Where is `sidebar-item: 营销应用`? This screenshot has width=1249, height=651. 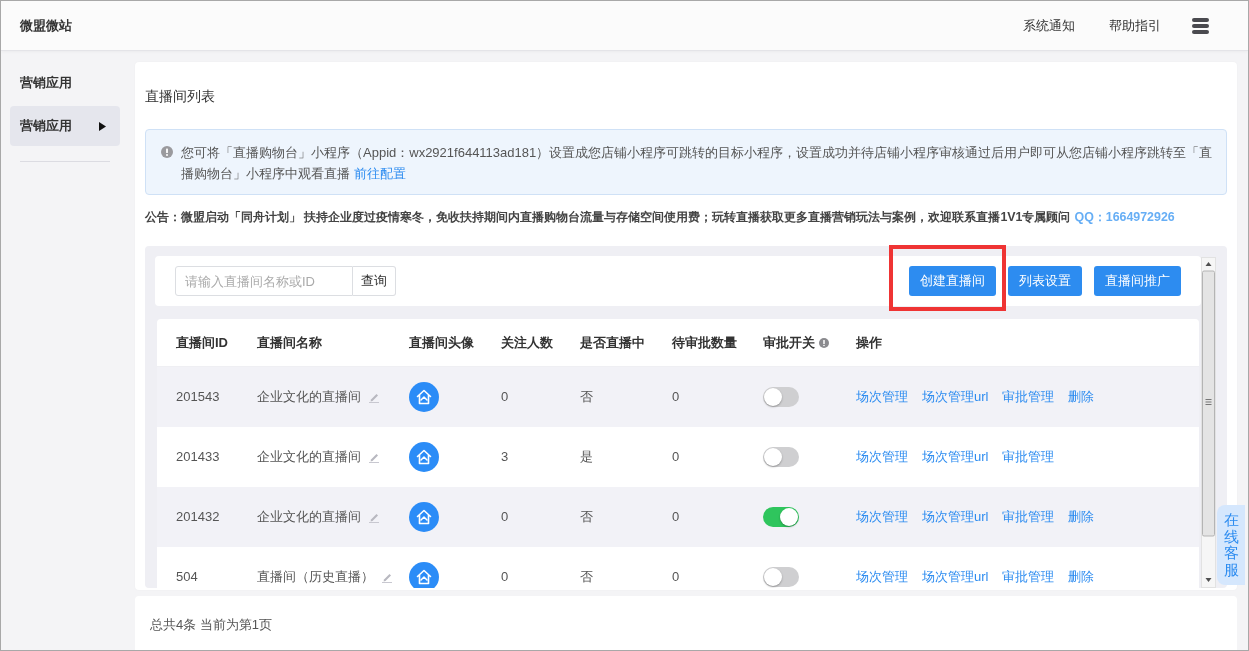 sidebar-item: 营销应用 is located at coordinates (65, 126).